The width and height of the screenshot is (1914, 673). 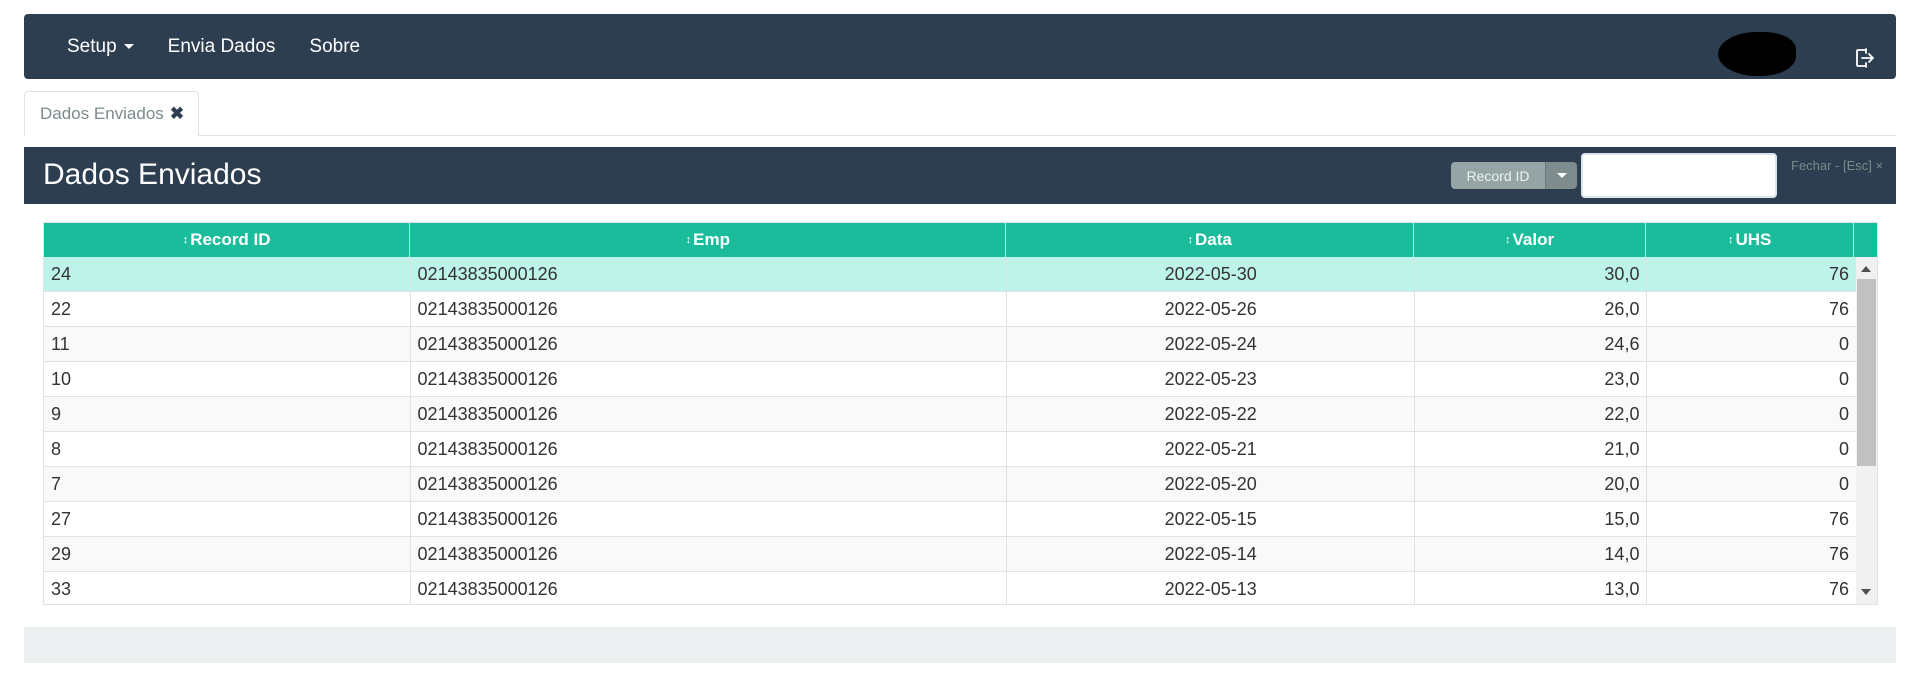 What do you see at coordinates (1211, 554) in the screenshot?
I see `cell-data: 2022-05-14` at bounding box center [1211, 554].